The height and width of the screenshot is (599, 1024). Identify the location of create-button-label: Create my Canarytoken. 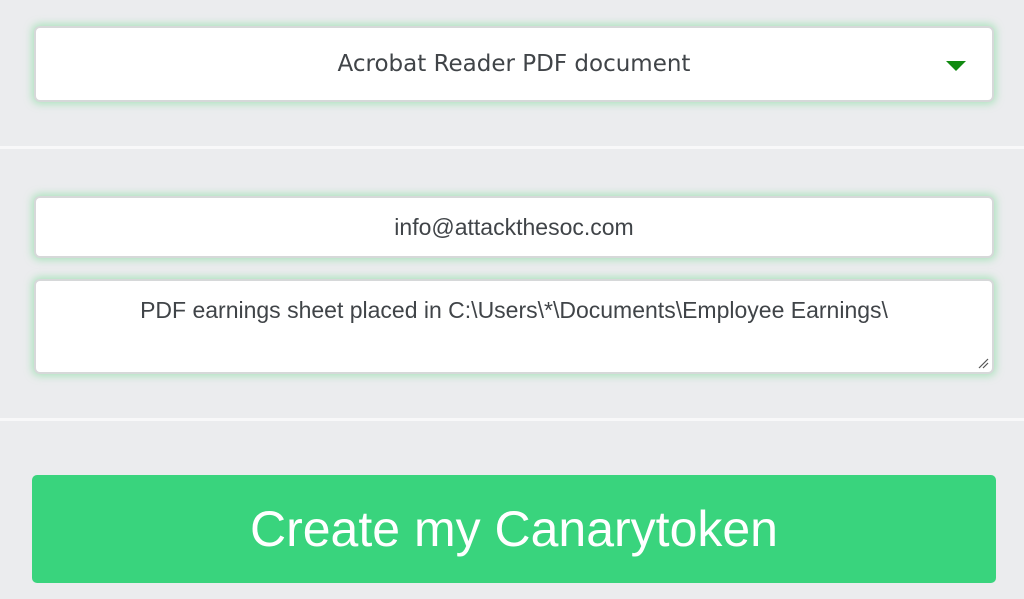
(513, 529).